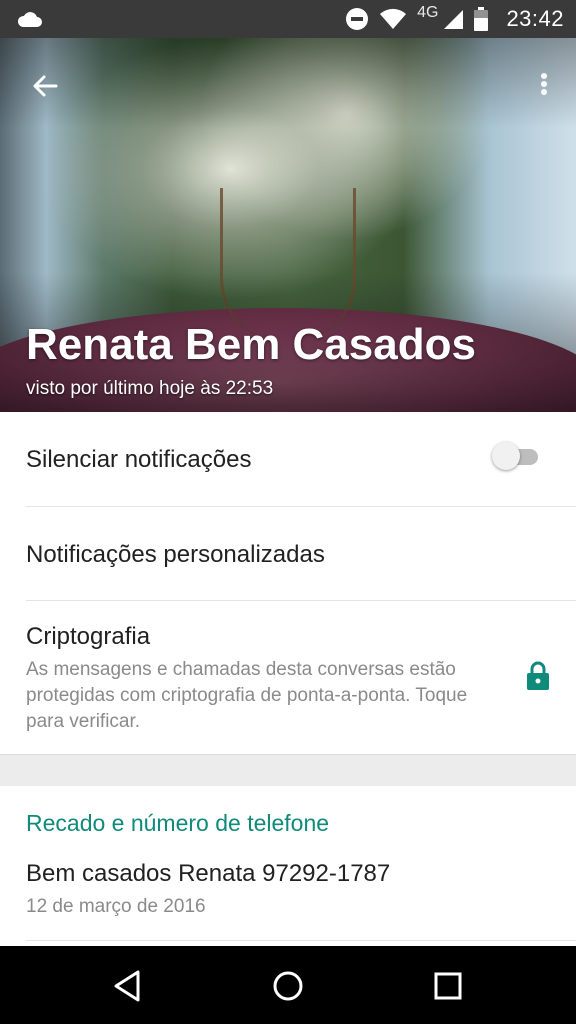  What do you see at coordinates (393, 18) in the screenshot?
I see `wifi-icon` at bounding box center [393, 18].